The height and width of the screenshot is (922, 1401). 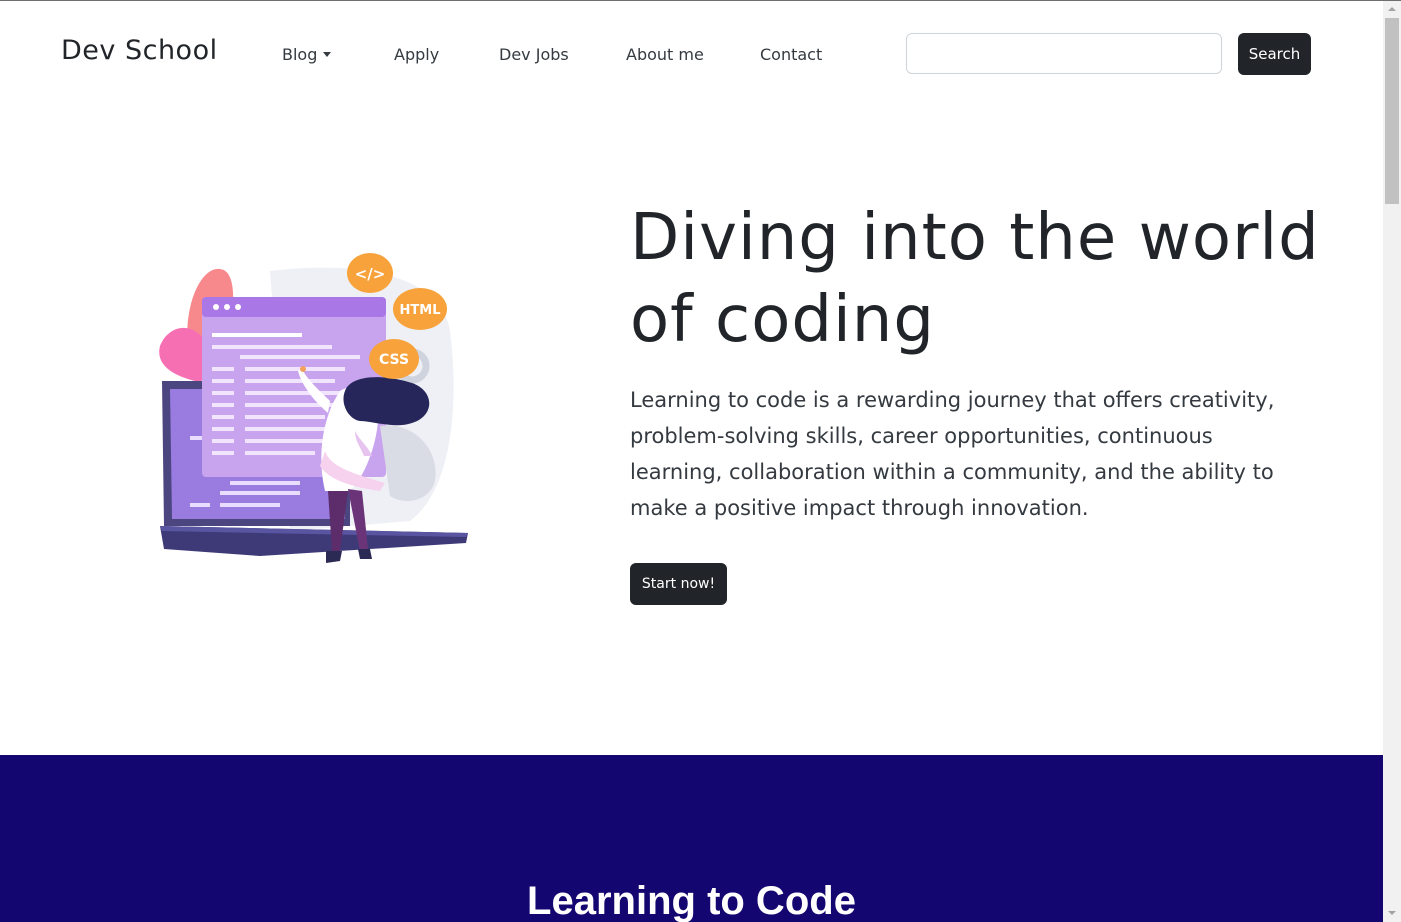 I want to click on nav-blog-dropdown: Blog, so click(x=307, y=54).